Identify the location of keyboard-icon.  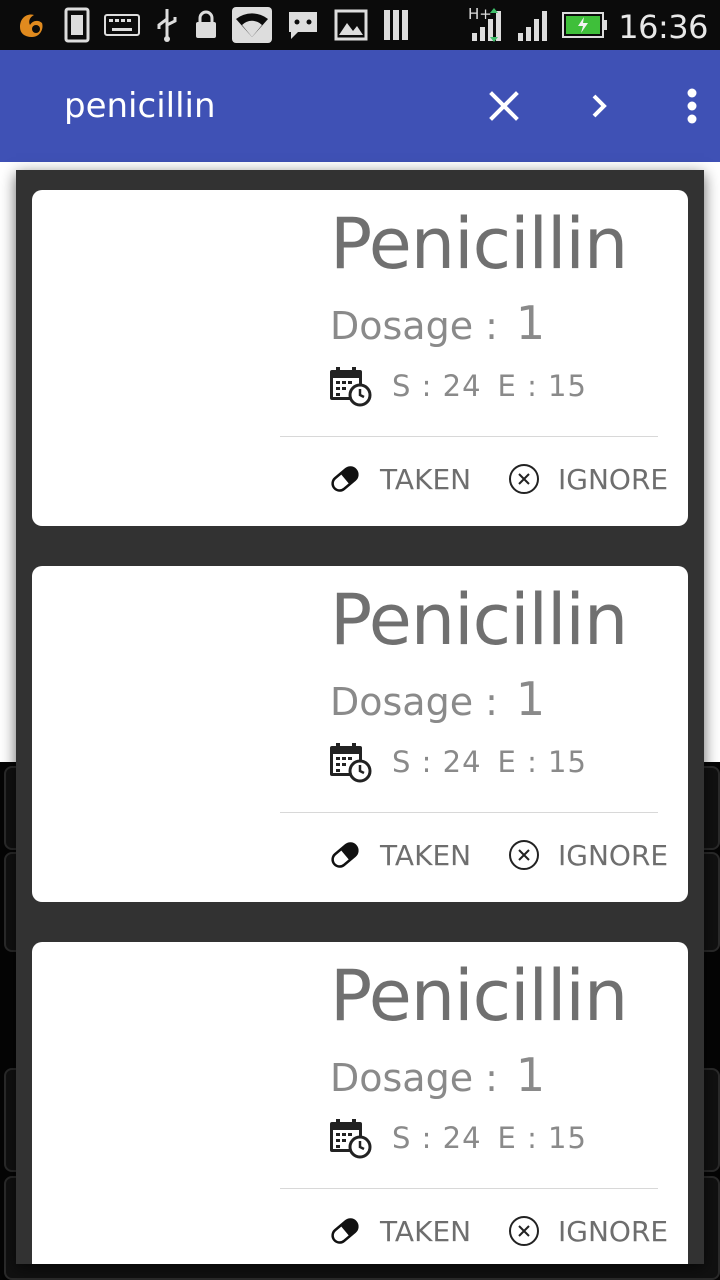
(122, 25).